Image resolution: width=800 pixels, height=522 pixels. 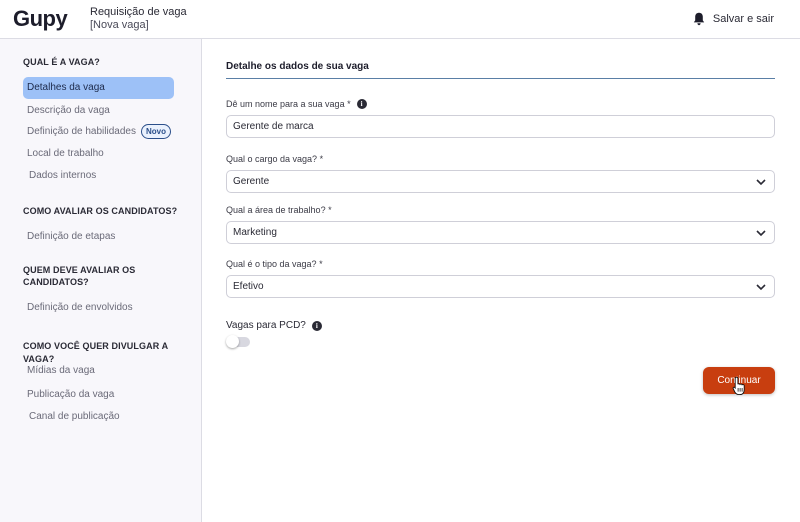 What do you see at coordinates (500, 126) in the screenshot?
I see `job-name-input: Gerente de marca` at bounding box center [500, 126].